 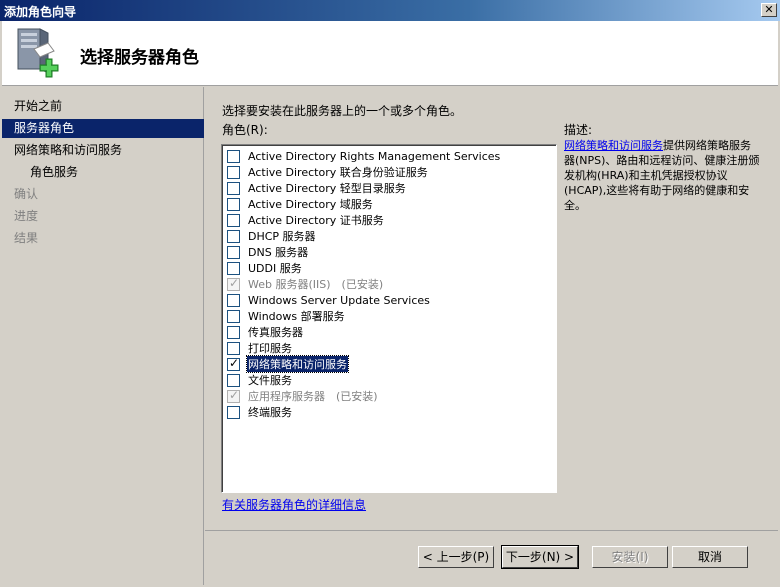 I want to click on server-add-icon, so click(x=38, y=53).